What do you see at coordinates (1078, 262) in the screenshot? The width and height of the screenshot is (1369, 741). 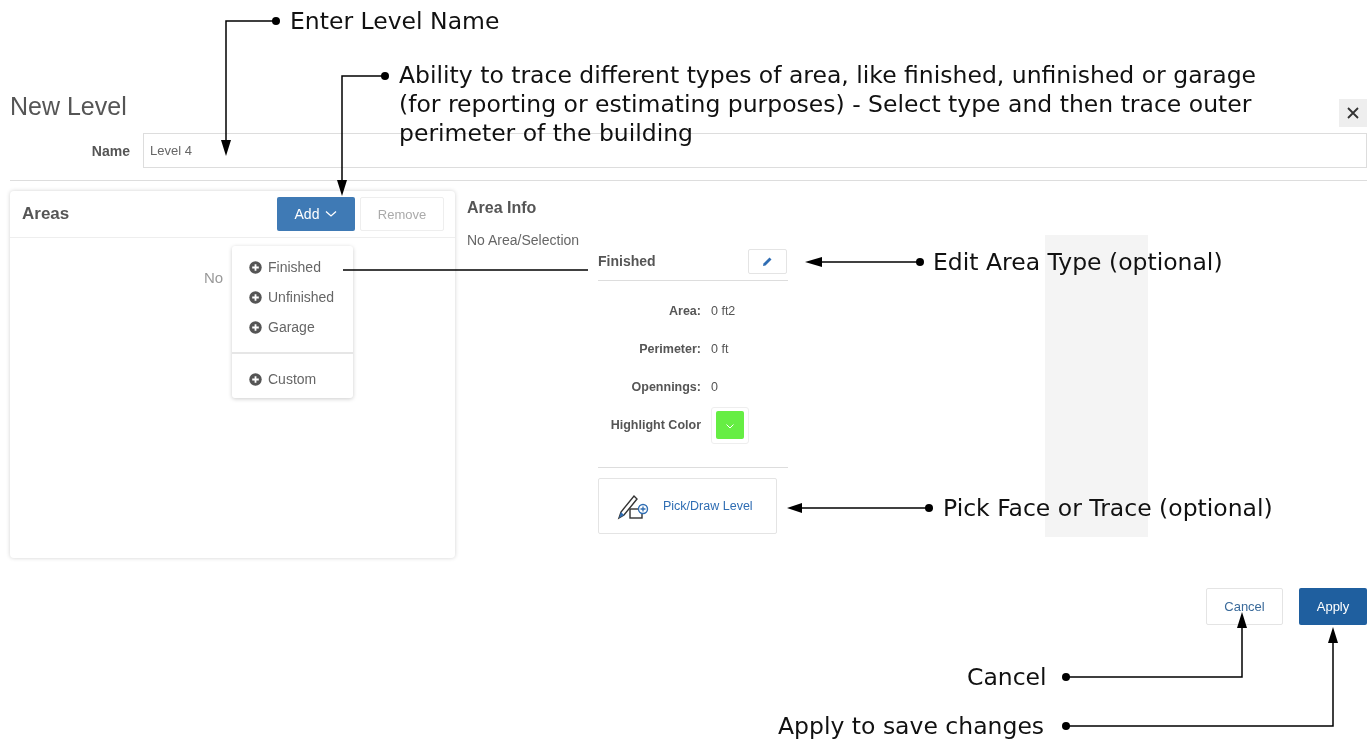 I see `annotation-text: Edit Area Type (optional)` at bounding box center [1078, 262].